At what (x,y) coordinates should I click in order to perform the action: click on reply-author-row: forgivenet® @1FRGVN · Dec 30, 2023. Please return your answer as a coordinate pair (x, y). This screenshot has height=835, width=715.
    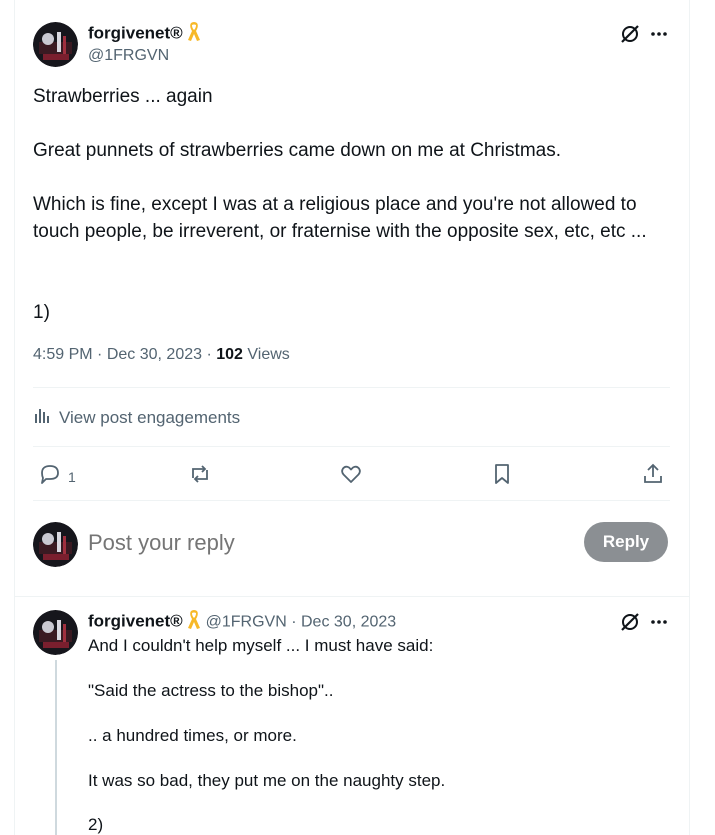
    Looking at the image, I should click on (242, 621).